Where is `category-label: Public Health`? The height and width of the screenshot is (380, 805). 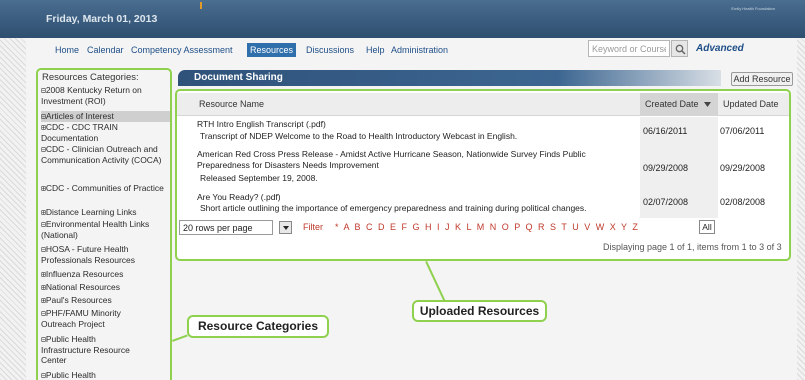
category-label: Public Health is located at coordinates (70, 375).